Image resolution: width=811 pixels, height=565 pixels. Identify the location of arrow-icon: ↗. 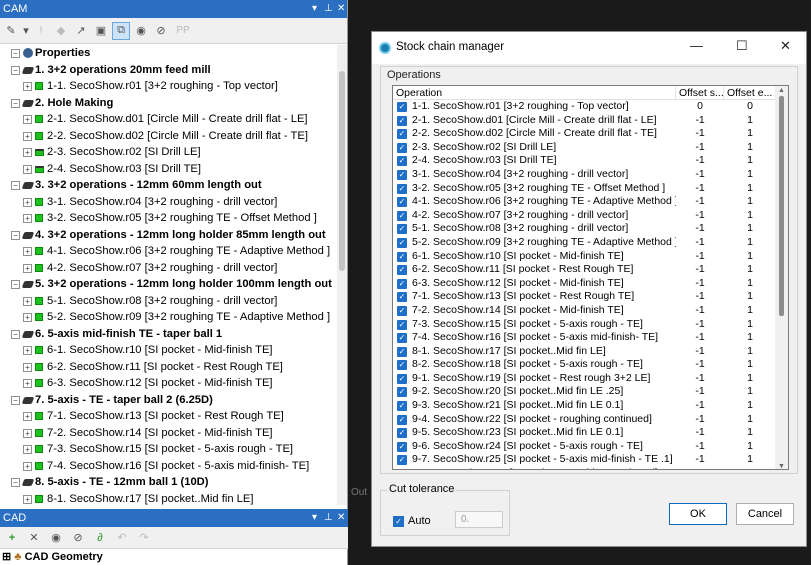
(81, 31).